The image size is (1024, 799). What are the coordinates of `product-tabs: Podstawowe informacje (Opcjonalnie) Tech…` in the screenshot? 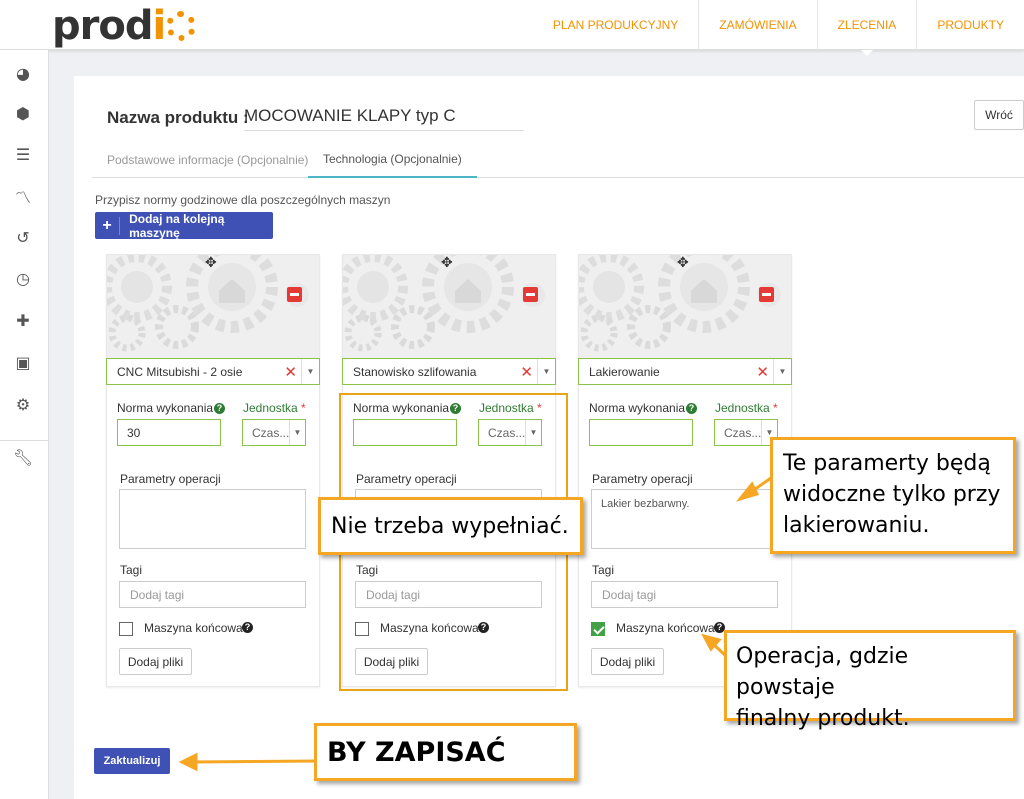 It's located at (558, 160).